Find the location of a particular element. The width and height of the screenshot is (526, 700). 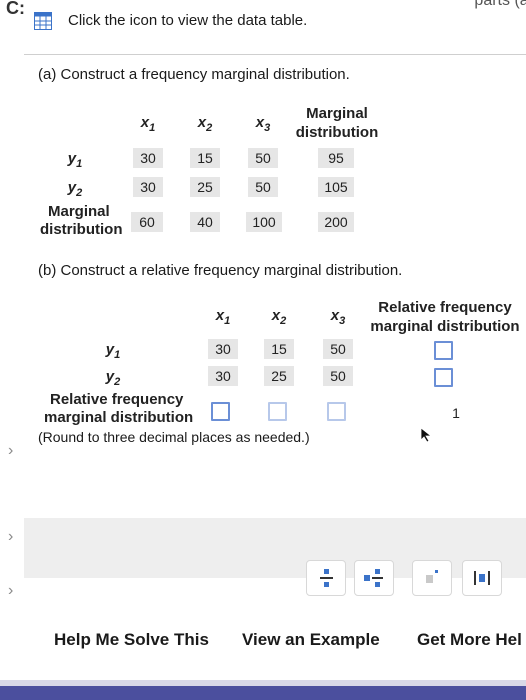

mouse-cursor-icon is located at coordinates (426, 435).